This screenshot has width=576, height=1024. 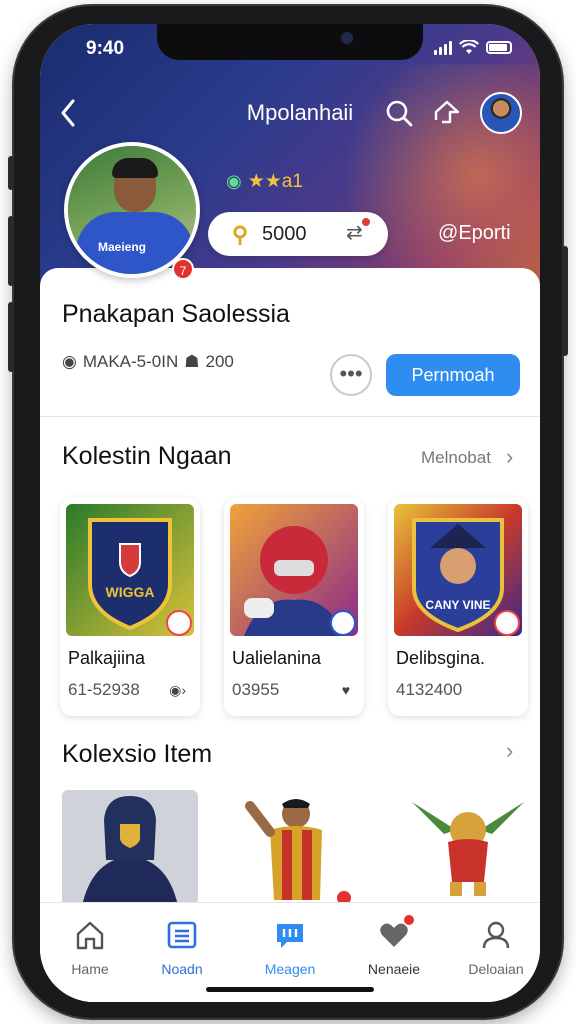 I want to click on share-button, so click(x=447, y=113).